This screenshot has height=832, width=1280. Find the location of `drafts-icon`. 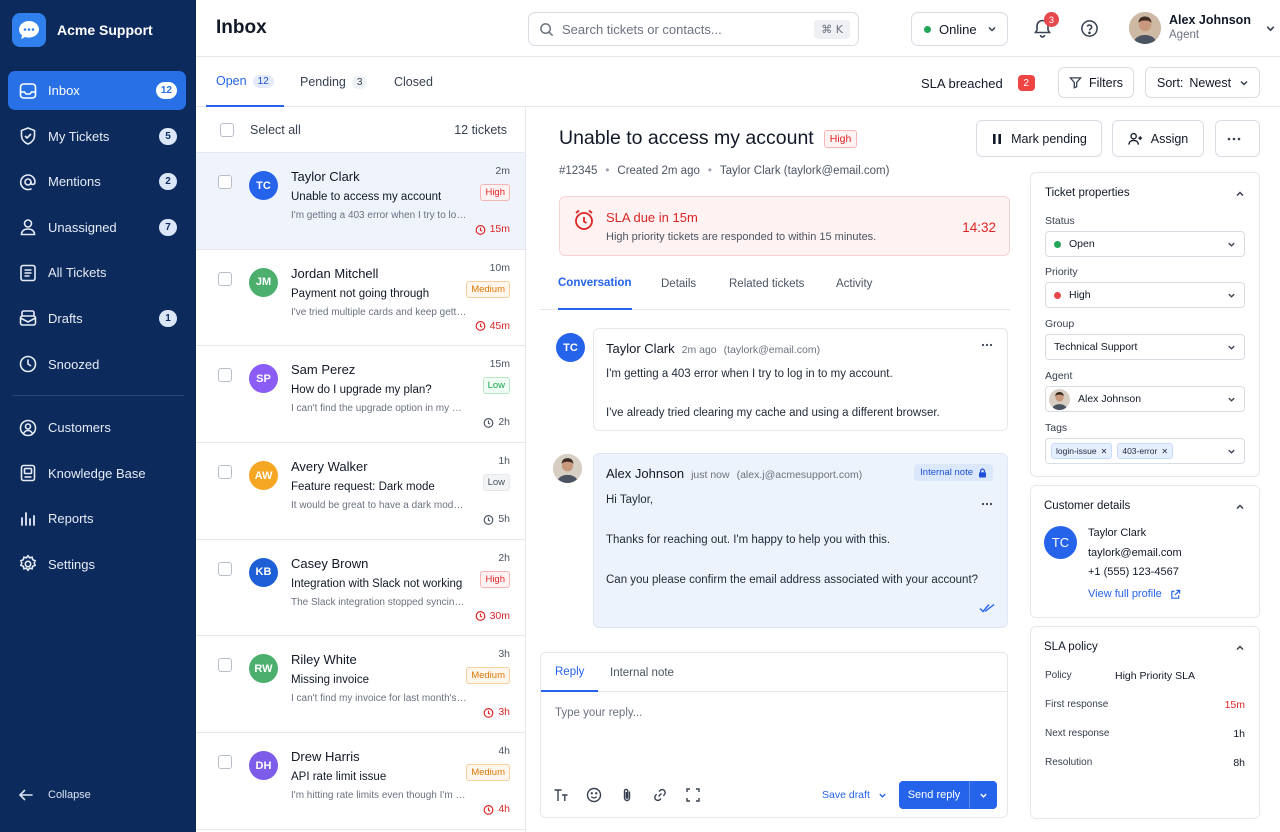

drafts-icon is located at coordinates (28, 318).